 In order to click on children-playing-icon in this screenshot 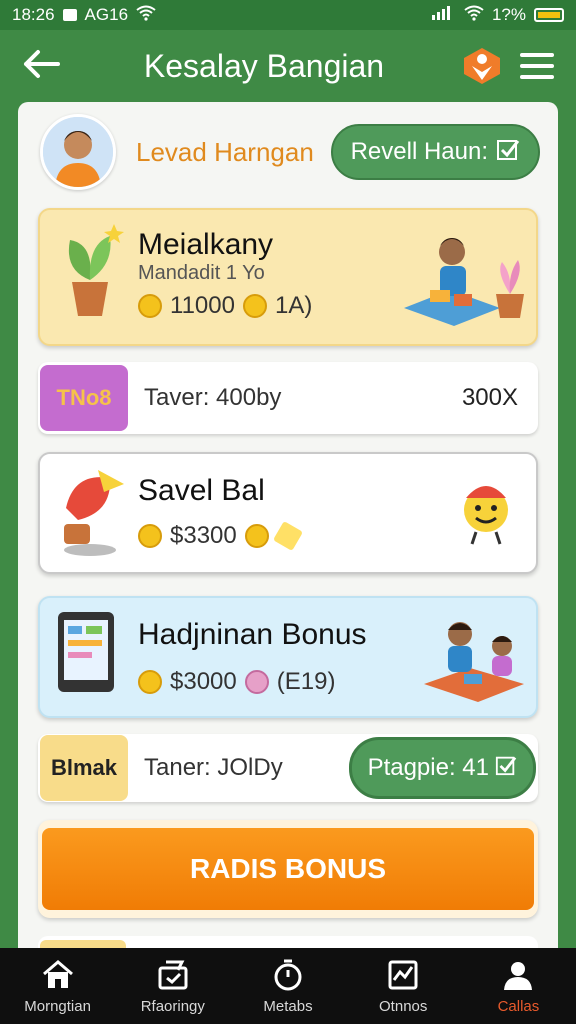, I will do `click(475, 662)`.